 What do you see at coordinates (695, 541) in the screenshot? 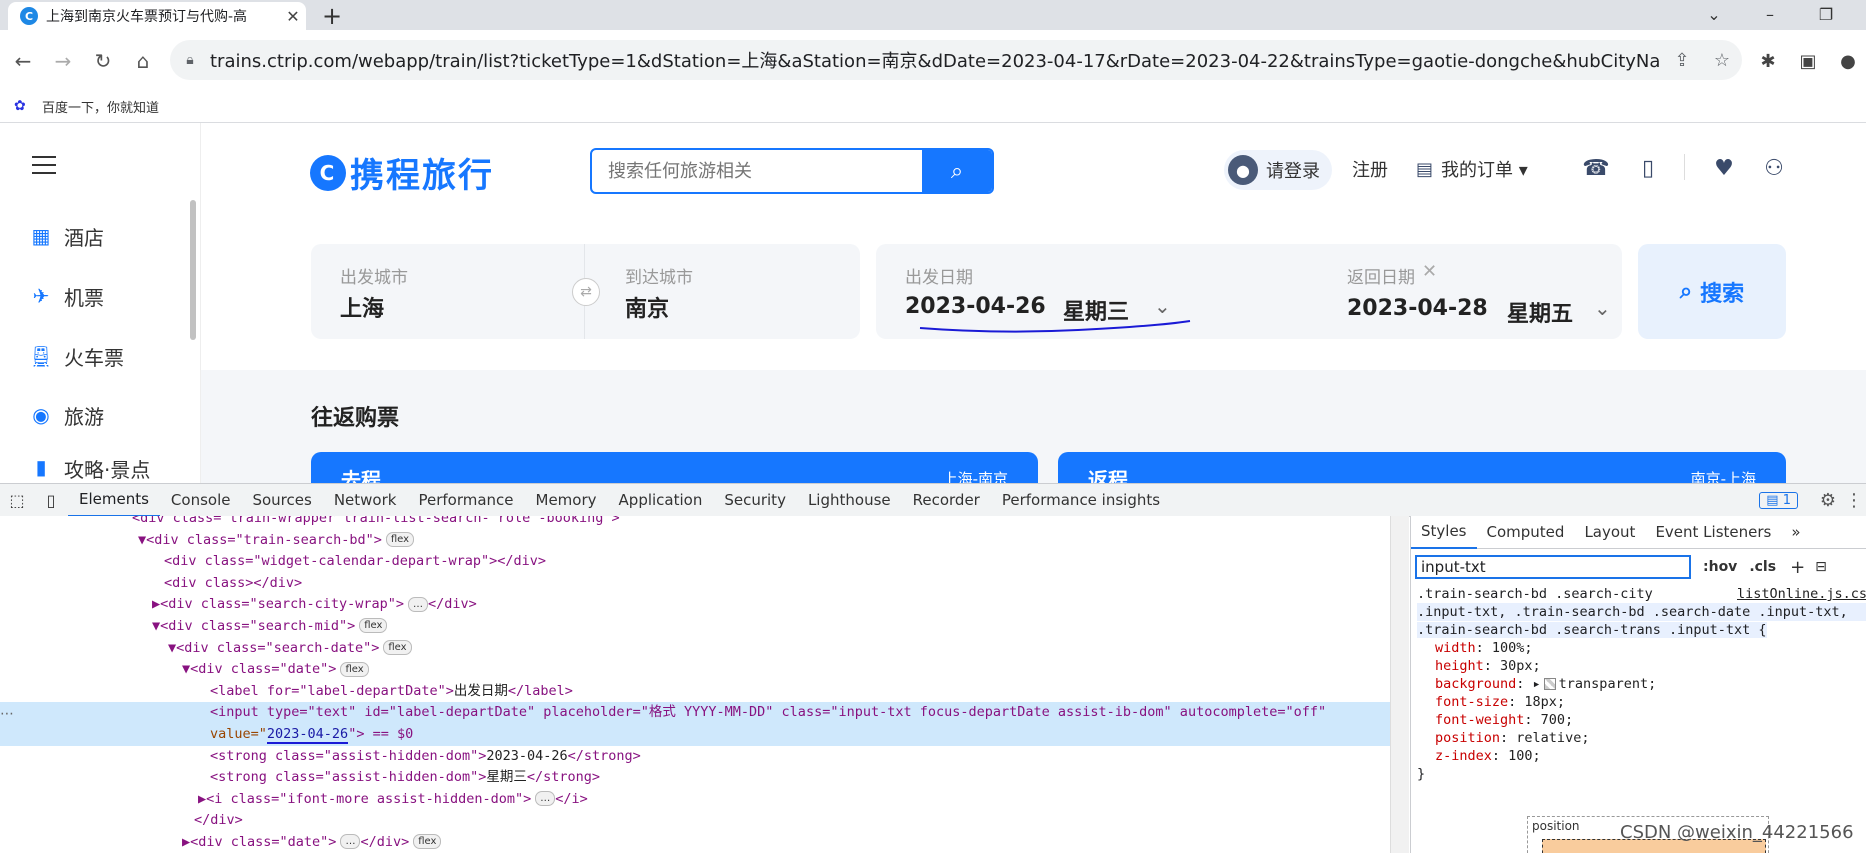
I see `dom-node: ▼<div class="train-search-bd"> flex` at bounding box center [695, 541].